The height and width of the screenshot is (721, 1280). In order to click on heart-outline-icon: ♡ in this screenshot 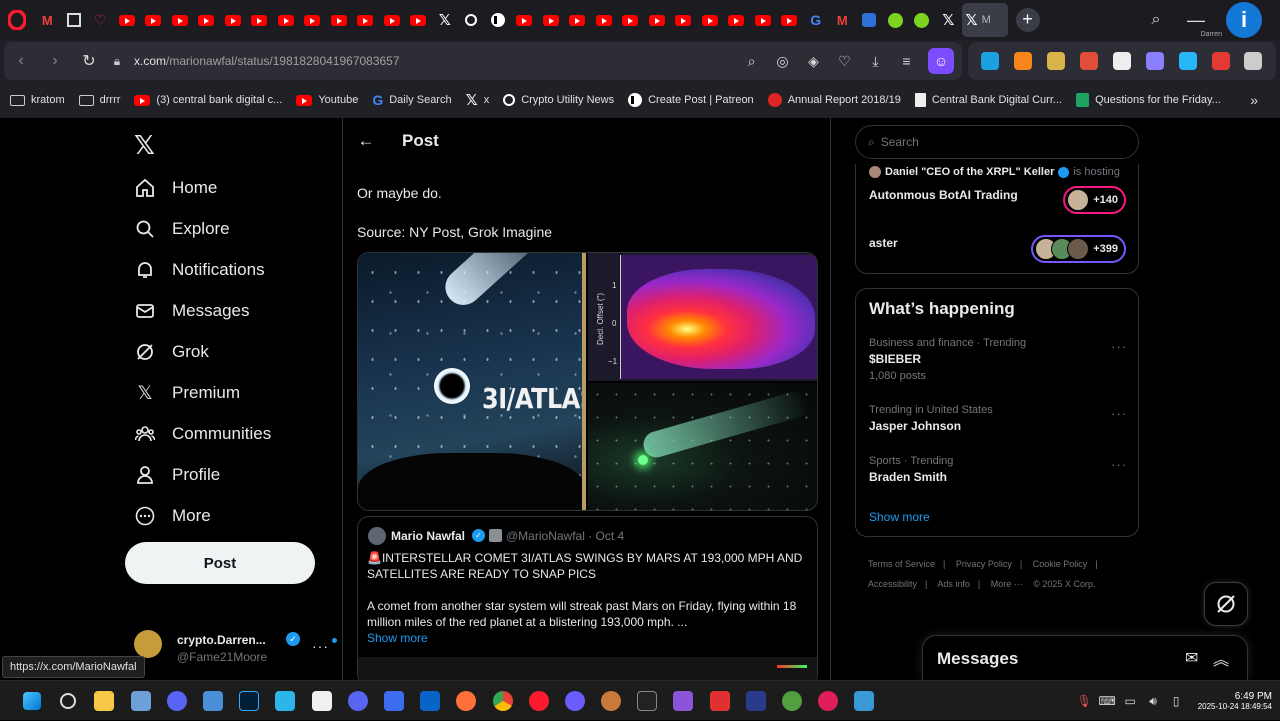, I will do `click(844, 61)`.